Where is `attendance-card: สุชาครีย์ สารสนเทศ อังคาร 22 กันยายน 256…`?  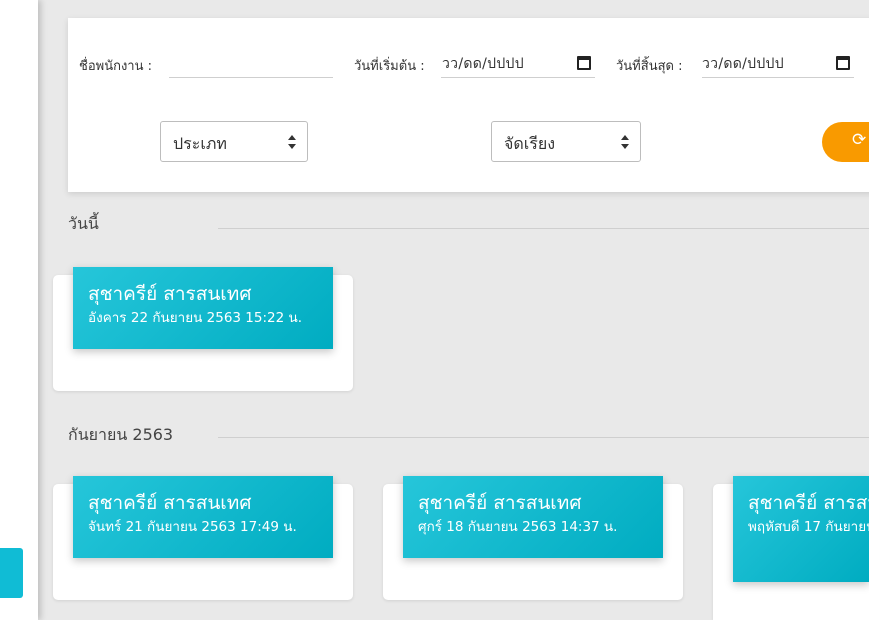
attendance-card: สุชาครีย์ สารสนเทศ อังคาร 22 กันยายน 256… is located at coordinates (203, 329).